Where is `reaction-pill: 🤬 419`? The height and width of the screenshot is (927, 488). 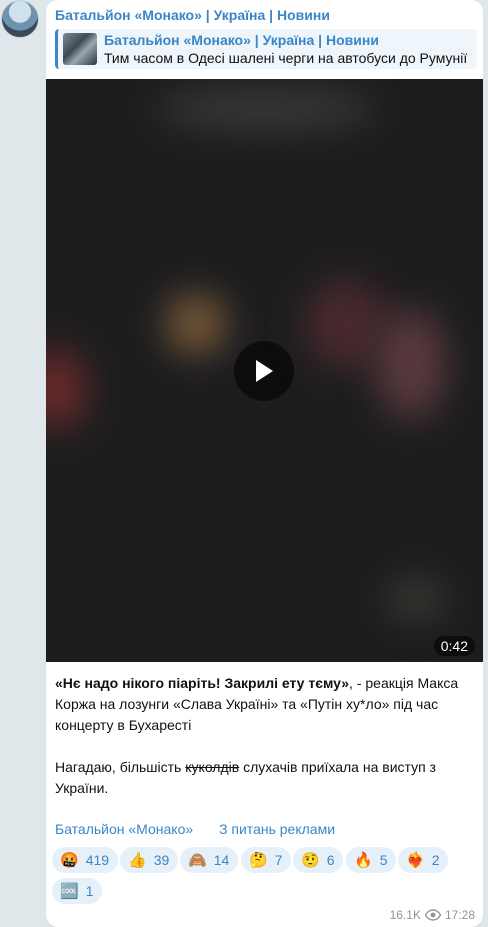 reaction-pill: 🤬 419 is located at coordinates (85, 860).